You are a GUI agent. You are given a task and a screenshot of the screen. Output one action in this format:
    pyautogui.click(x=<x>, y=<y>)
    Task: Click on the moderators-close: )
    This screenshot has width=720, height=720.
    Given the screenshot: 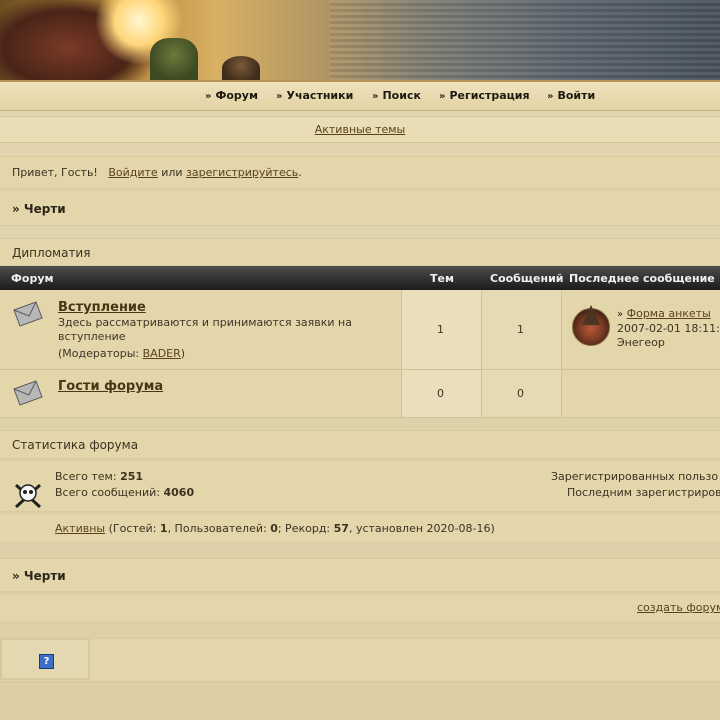 What is the action you would take?
    pyautogui.click(x=183, y=353)
    